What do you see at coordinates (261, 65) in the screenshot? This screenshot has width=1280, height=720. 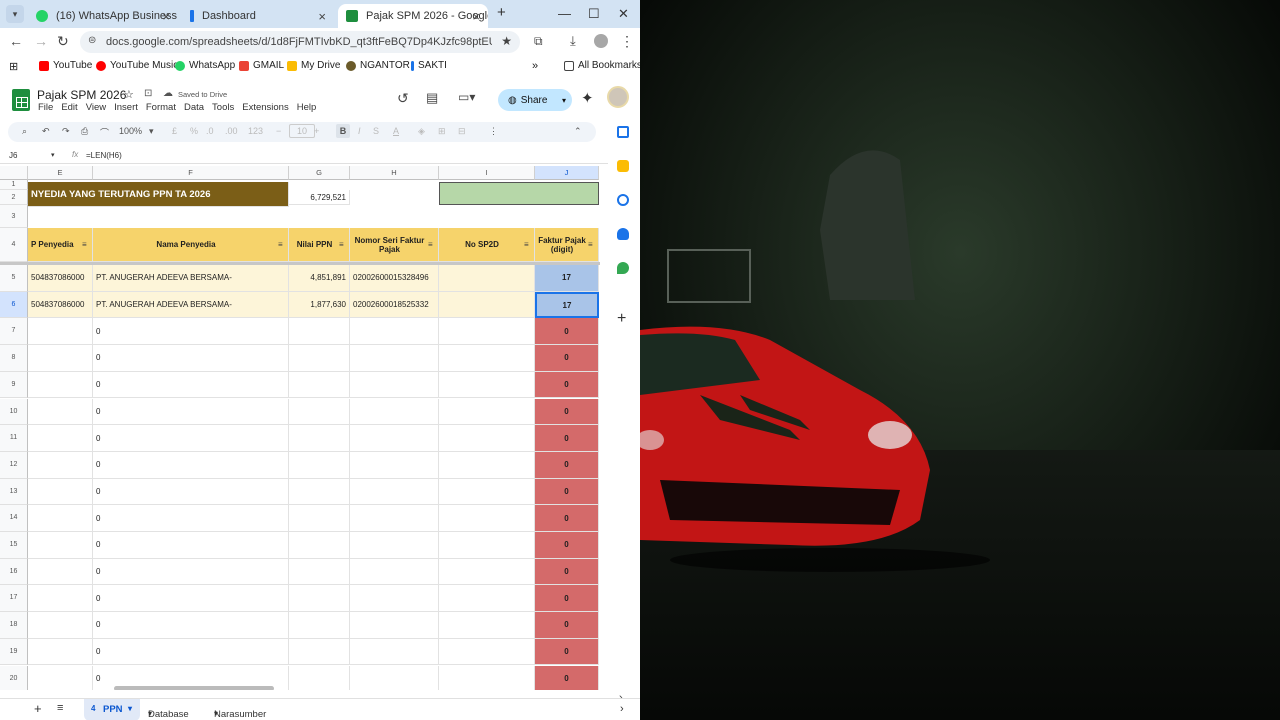 I see `bookmark-gmail: GMAIL` at bounding box center [261, 65].